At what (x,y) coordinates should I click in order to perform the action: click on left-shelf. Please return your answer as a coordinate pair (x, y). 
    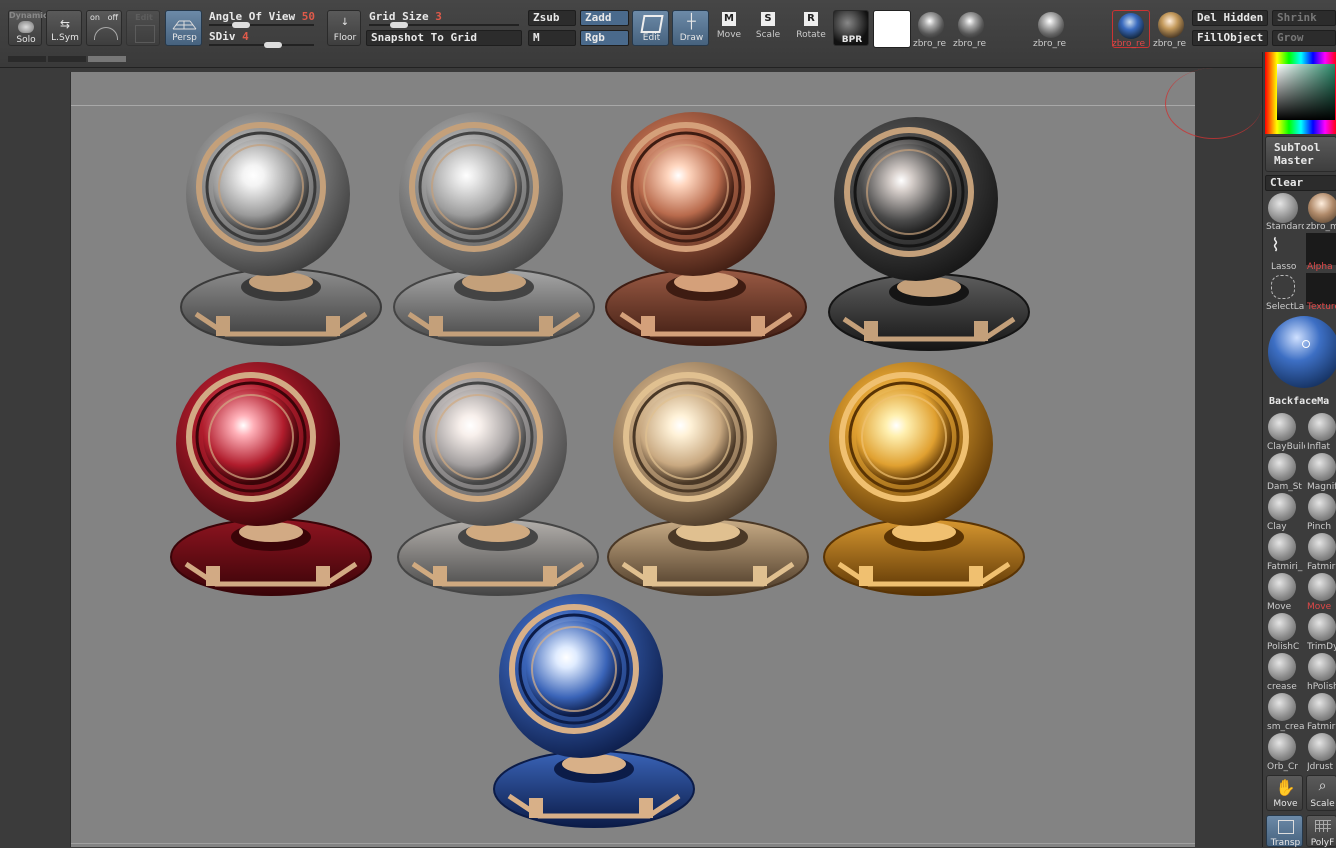
    Looking at the image, I should click on (35, 457).